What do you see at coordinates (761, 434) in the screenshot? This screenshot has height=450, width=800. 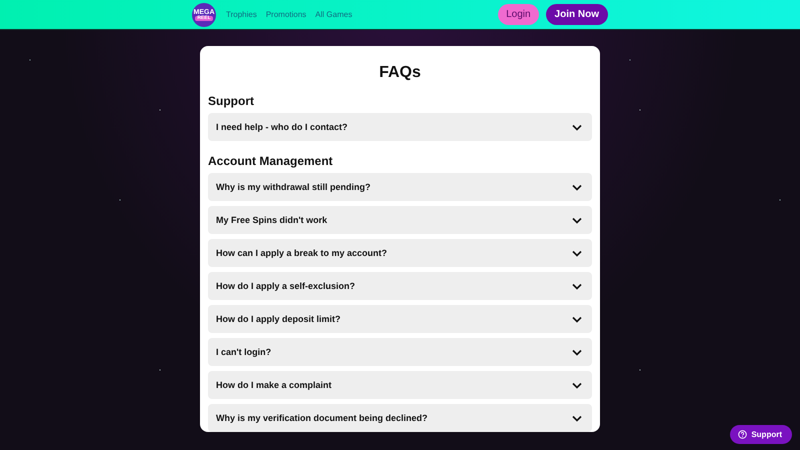 I see `support-button: Support` at bounding box center [761, 434].